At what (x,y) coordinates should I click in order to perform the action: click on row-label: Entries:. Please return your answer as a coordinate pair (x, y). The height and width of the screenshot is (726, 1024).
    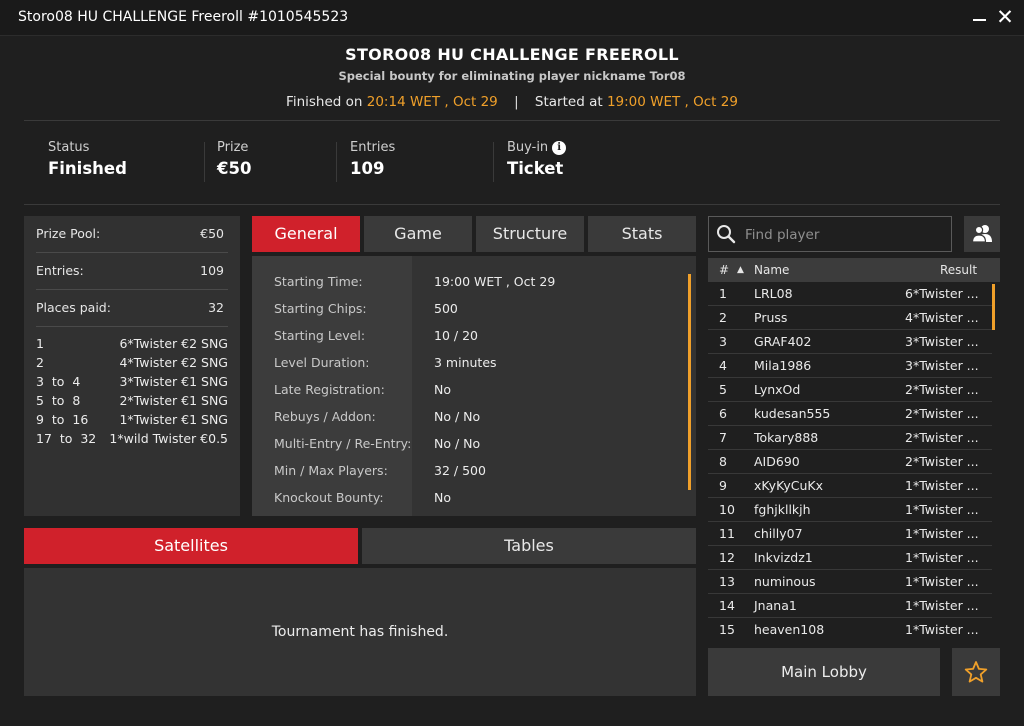
    Looking at the image, I should click on (60, 270).